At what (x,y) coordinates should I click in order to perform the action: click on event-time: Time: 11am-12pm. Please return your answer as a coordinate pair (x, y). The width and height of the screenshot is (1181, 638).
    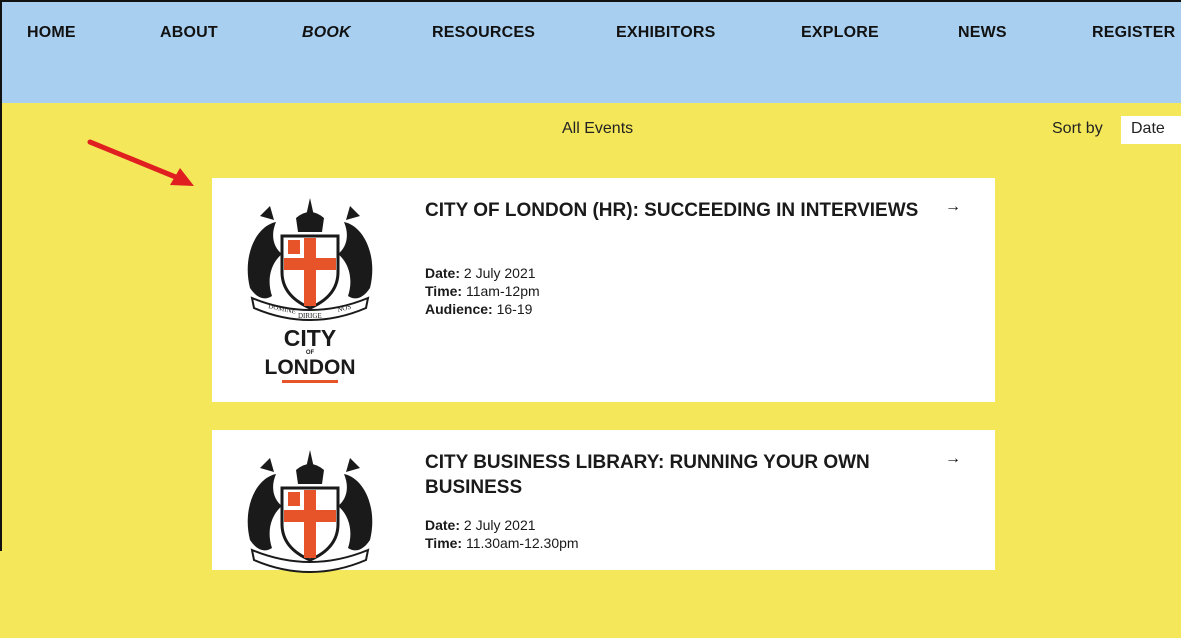
    Looking at the image, I should click on (482, 291).